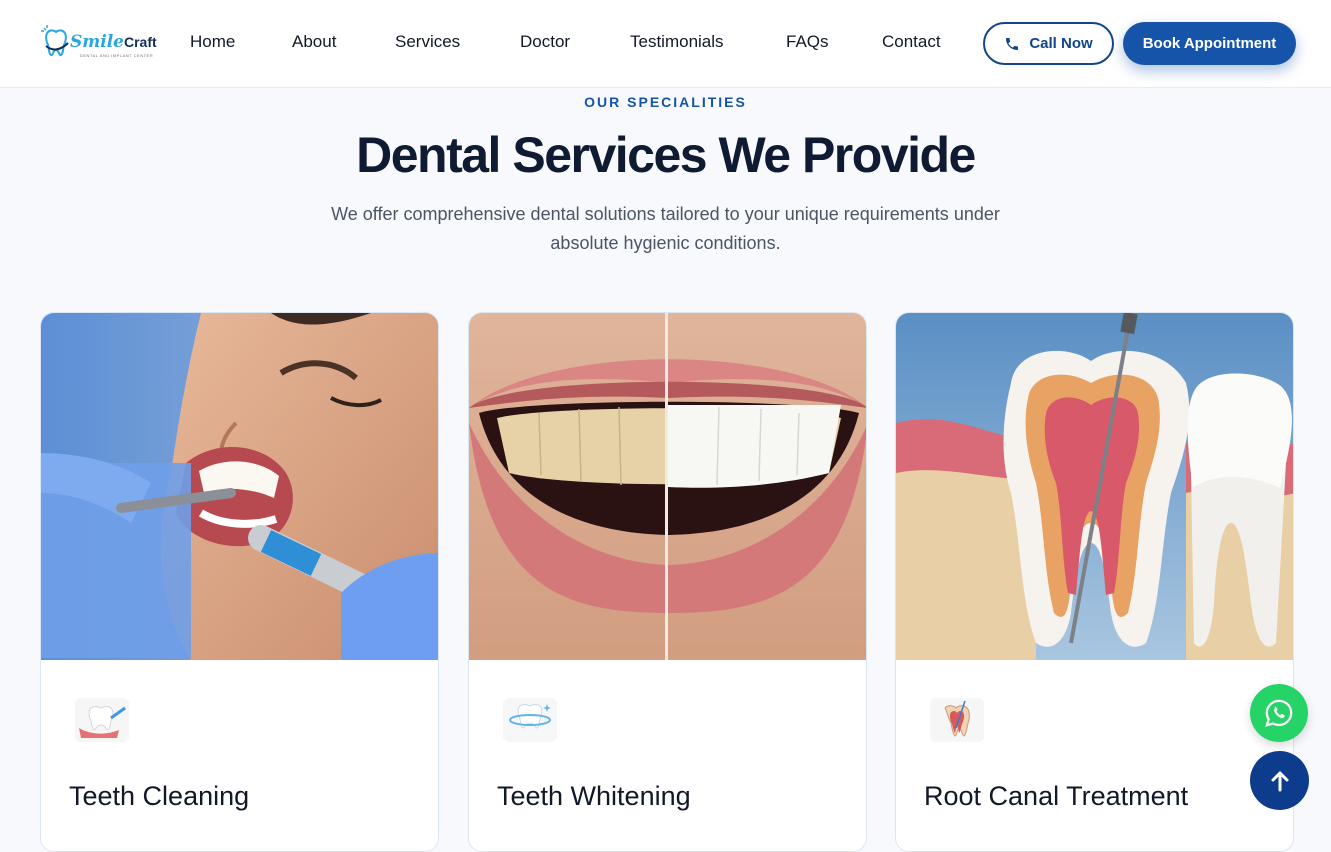  What do you see at coordinates (140, 42) in the screenshot?
I see `logo-brand-b: Craft` at bounding box center [140, 42].